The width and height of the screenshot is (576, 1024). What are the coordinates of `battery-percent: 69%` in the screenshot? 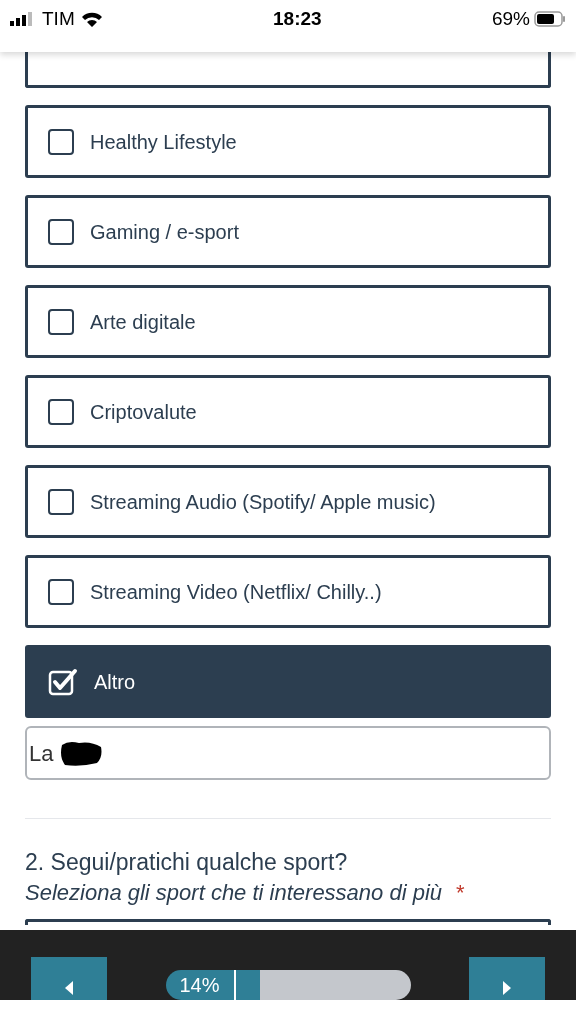 It's located at (510, 19).